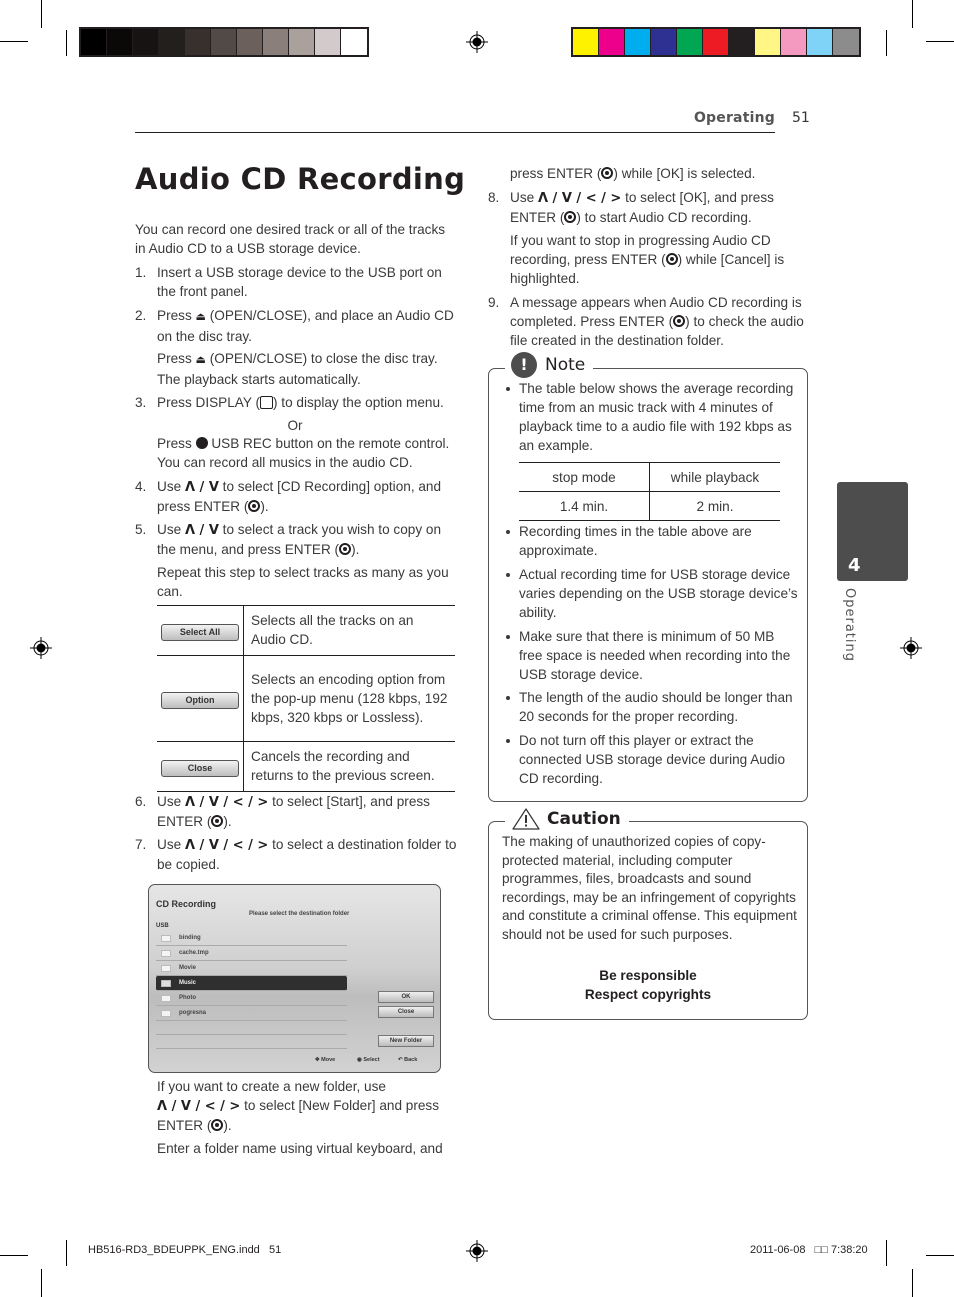 The height and width of the screenshot is (1297, 954). I want to click on arrow-keys-icon: Λ / V / < / >, so click(579, 198).